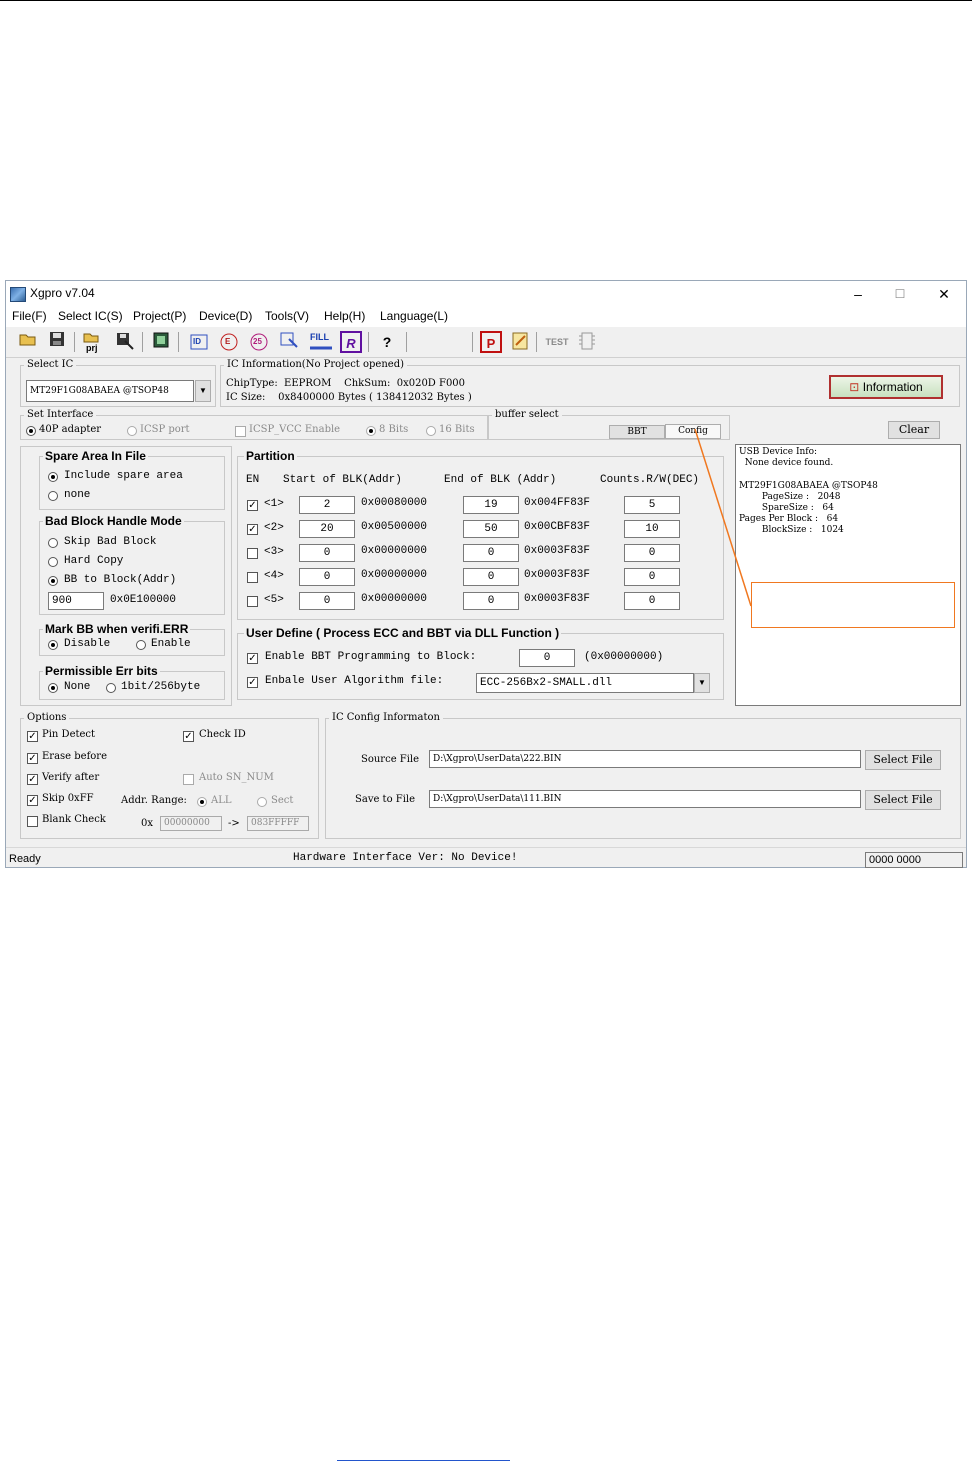  I want to click on range-arrow: ->, so click(234, 823).